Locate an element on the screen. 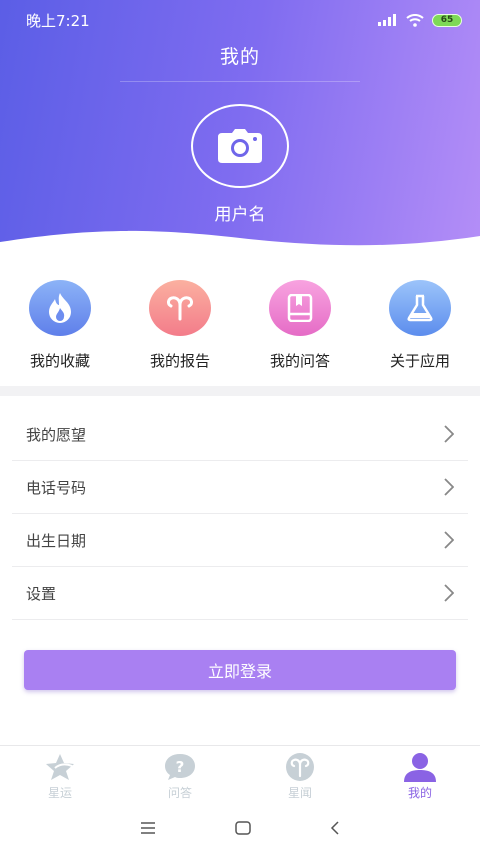  feature-grid: 我的收藏 我的报告 我的问答 关于应用 is located at coordinates (240, 325).